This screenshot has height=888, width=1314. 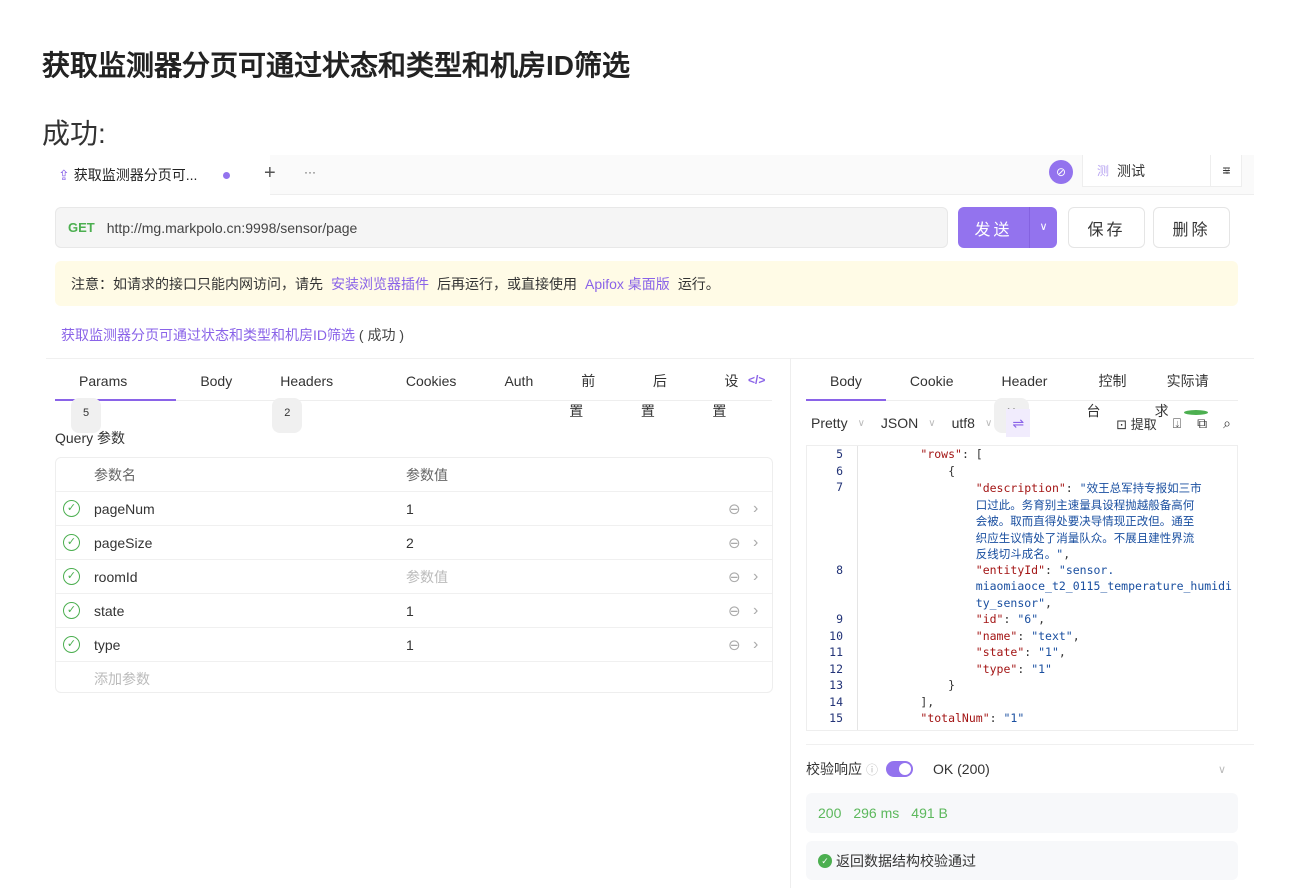 What do you see at coordinates (1013, 668) in the screenshot?
I see `code-line: "type": "1"` at bounding box center [1013, 668].